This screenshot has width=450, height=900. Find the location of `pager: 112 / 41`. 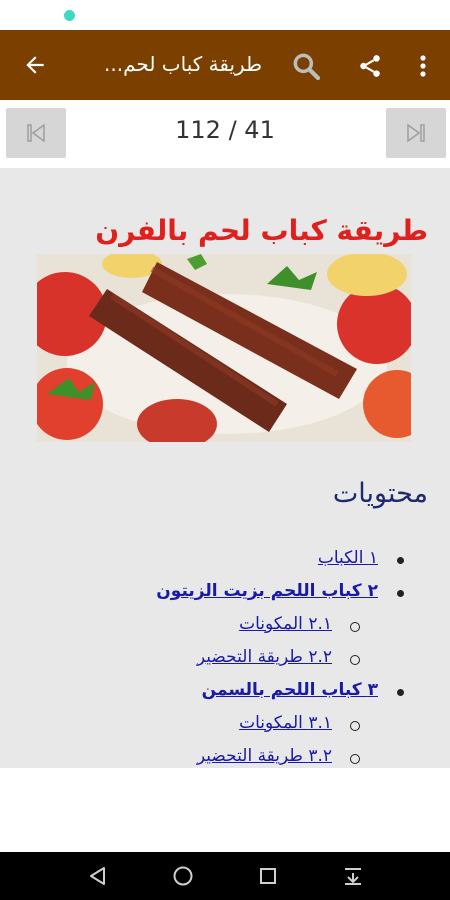

pager: 112 / 41 is located at coordinates (225, 134).